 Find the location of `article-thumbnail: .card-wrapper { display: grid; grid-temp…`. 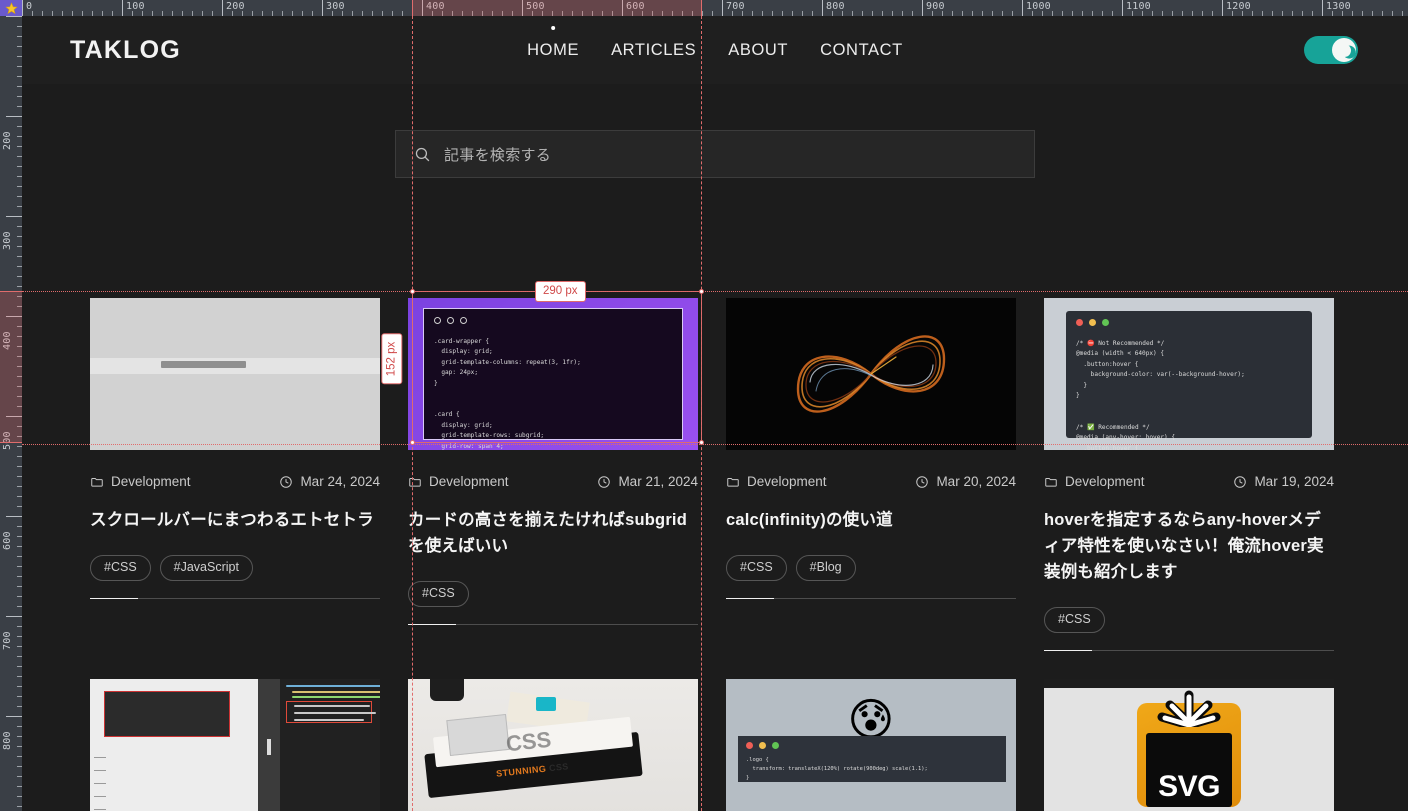

article-thumbnail: .card-wrapper { display: grid; grid-temp… is located at coordinates (553, 374).